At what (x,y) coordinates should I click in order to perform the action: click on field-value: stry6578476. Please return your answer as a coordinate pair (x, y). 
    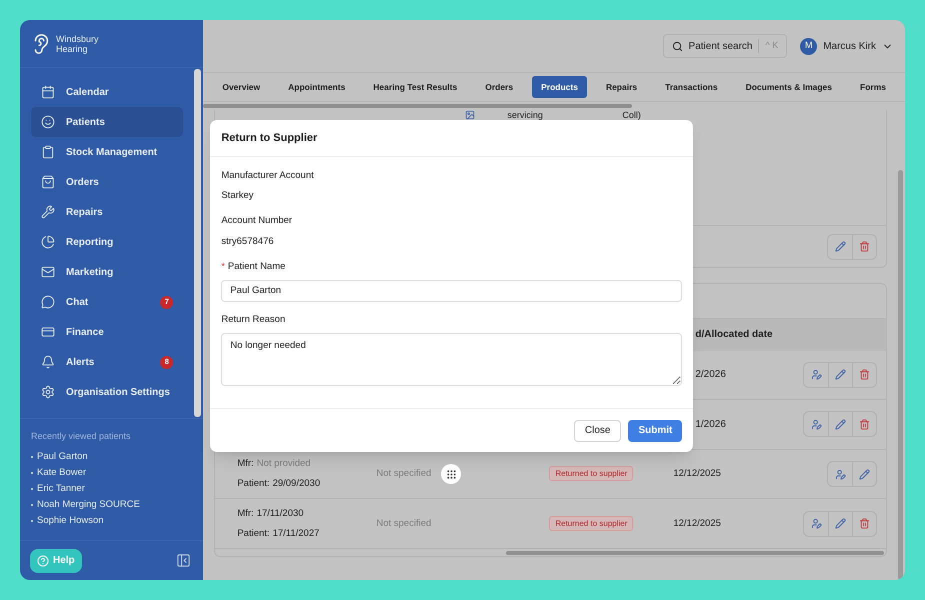
    Looking at the image, I should click on (248, 241).